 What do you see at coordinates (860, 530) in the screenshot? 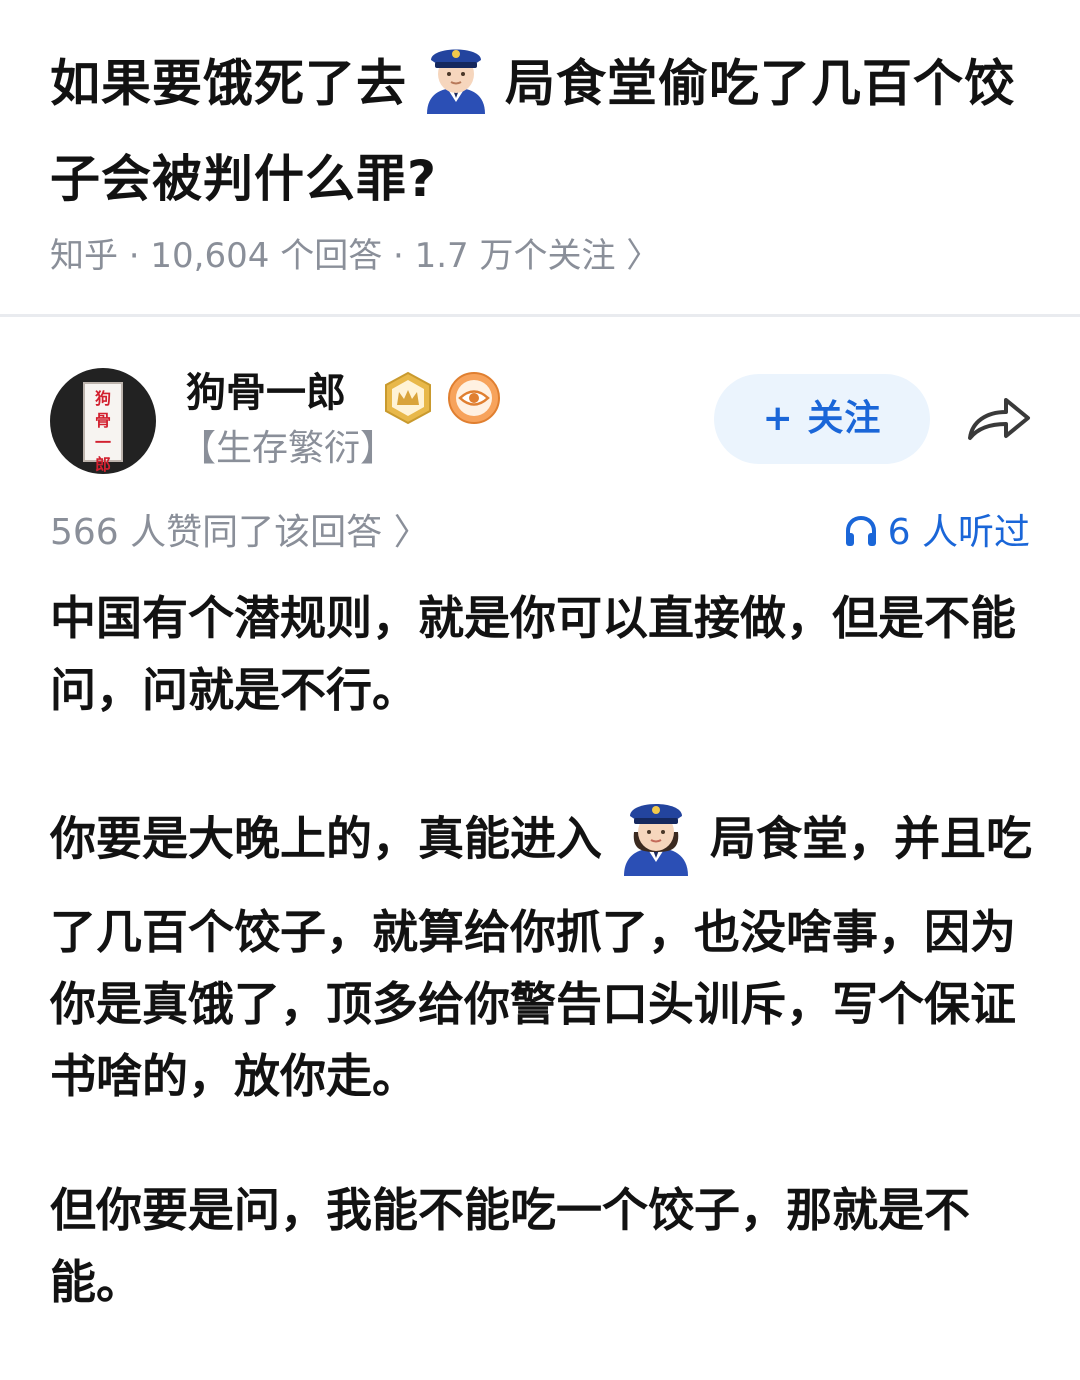
I see `headphones-icon` at bounding box center [860, 530].